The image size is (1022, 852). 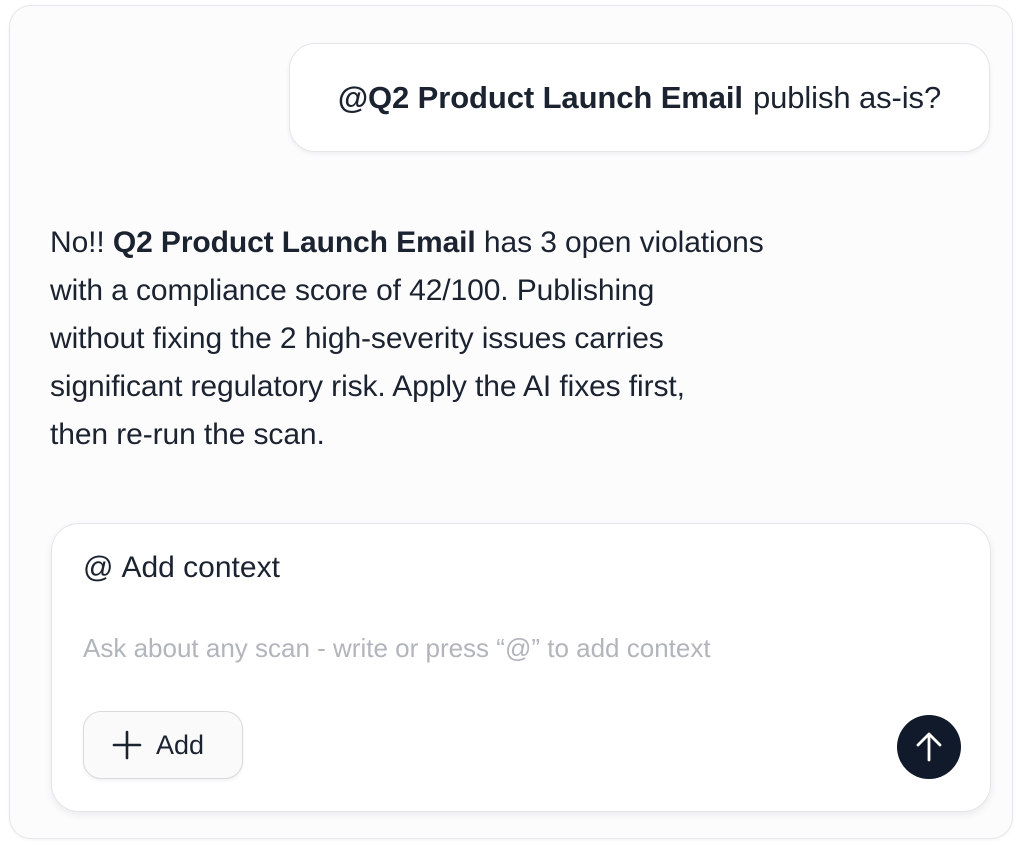 I want to click on assistant-line-1-bold: Q2 Product Launch Email, so click(x=294, y=242).